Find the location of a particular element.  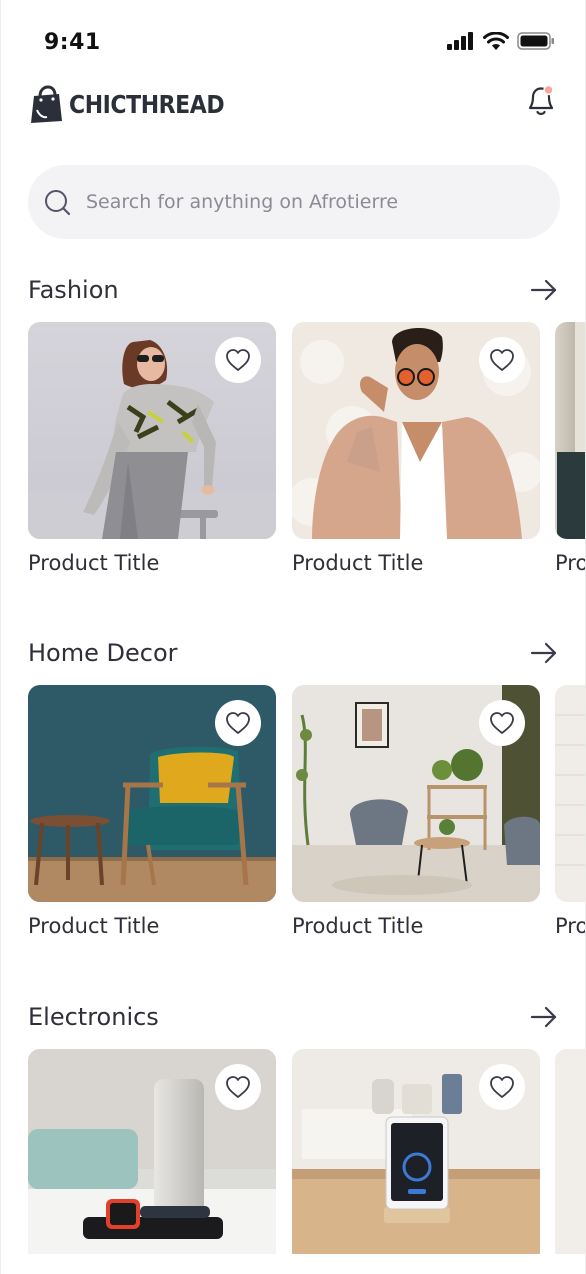

notifications-button is located at coordinates (541, 100).